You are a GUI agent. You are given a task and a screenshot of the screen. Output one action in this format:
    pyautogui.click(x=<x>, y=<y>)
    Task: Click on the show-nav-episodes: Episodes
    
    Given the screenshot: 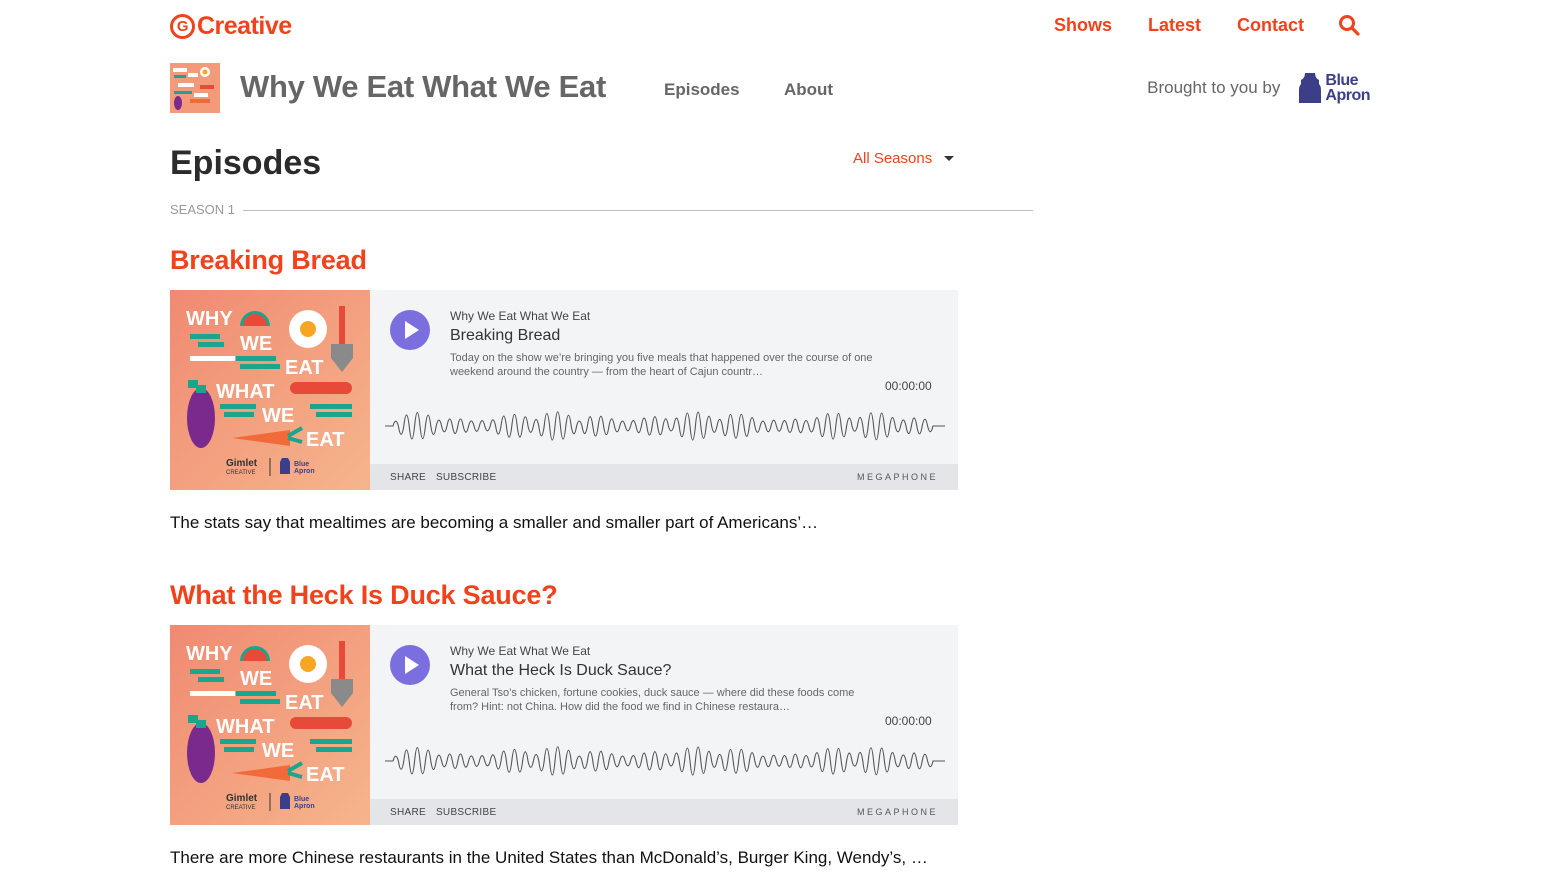 What is the action you would take?
    pyautogui.click(x=702, y=90)
    